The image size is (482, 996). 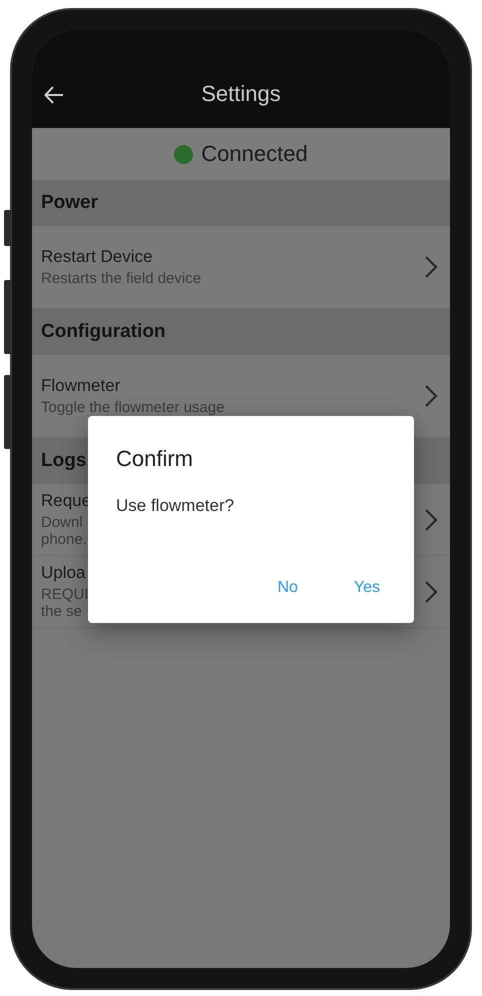 What do you see at coordinates (241, 94) in the screenshot?
I see `screen-title: Settings` at bounding box center [241, 94].